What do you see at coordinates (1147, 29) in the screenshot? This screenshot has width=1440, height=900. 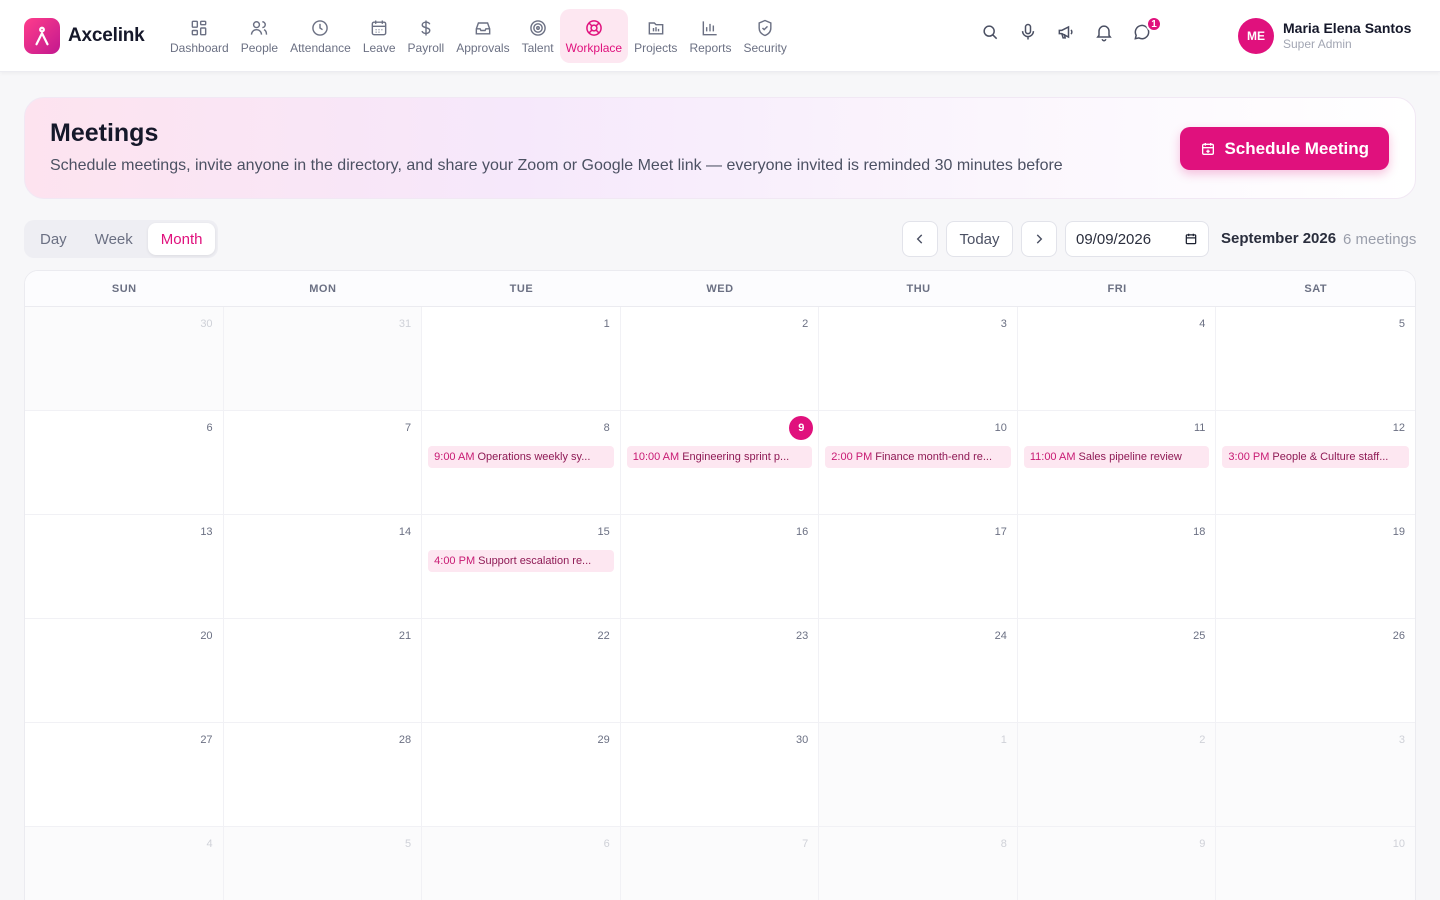 I see `messages-button: 1` at bounding box center [1147, 29].